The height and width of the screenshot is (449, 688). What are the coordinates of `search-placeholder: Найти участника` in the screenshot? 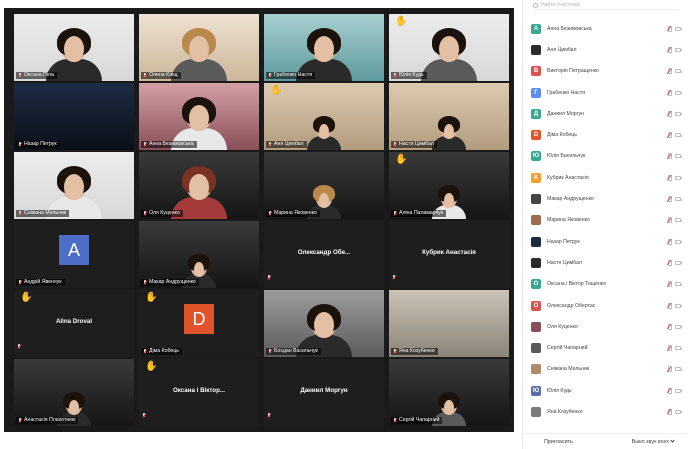 It's located at (560, 5).